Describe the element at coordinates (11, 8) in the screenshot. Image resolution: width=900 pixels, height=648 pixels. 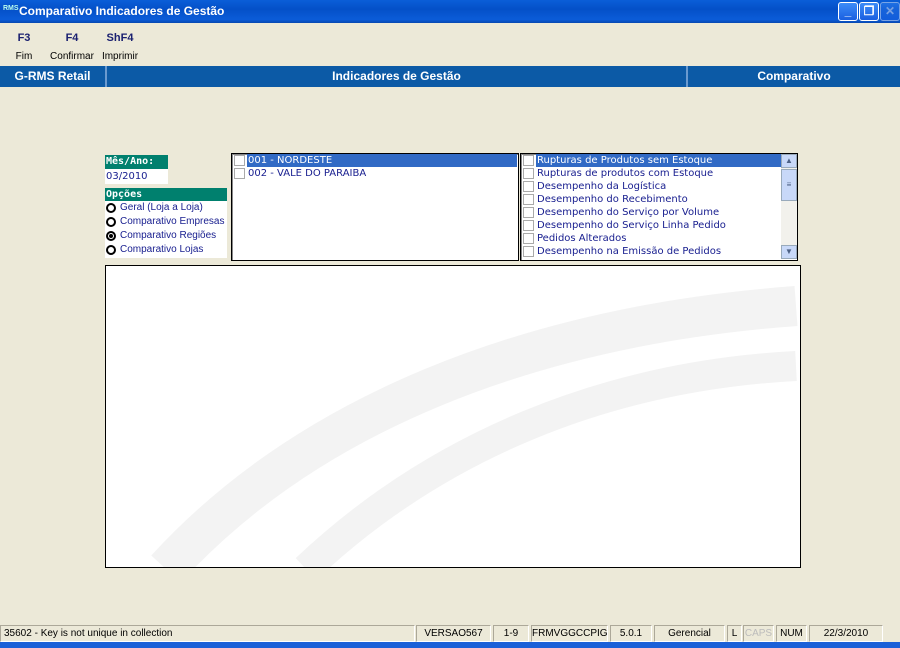
I see `app-icon: RMS` at that location.